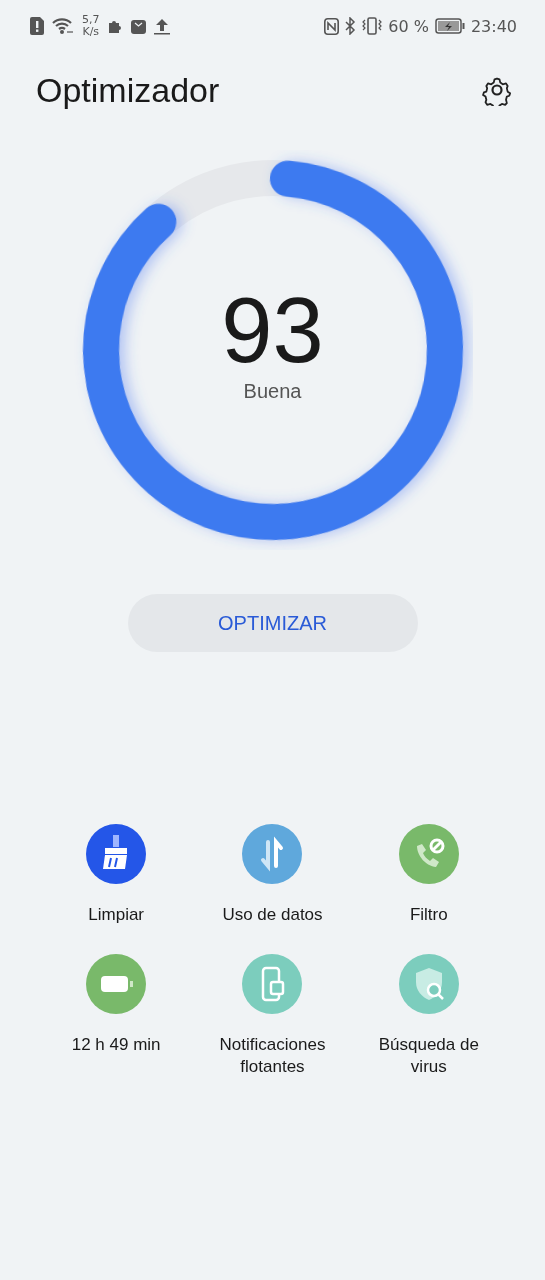 The image size is (545, 1280). What do you see at coordinates (408, 26) in the screenshot?
I see `battery-percent: 60 %` at bounding box center [408, 26].